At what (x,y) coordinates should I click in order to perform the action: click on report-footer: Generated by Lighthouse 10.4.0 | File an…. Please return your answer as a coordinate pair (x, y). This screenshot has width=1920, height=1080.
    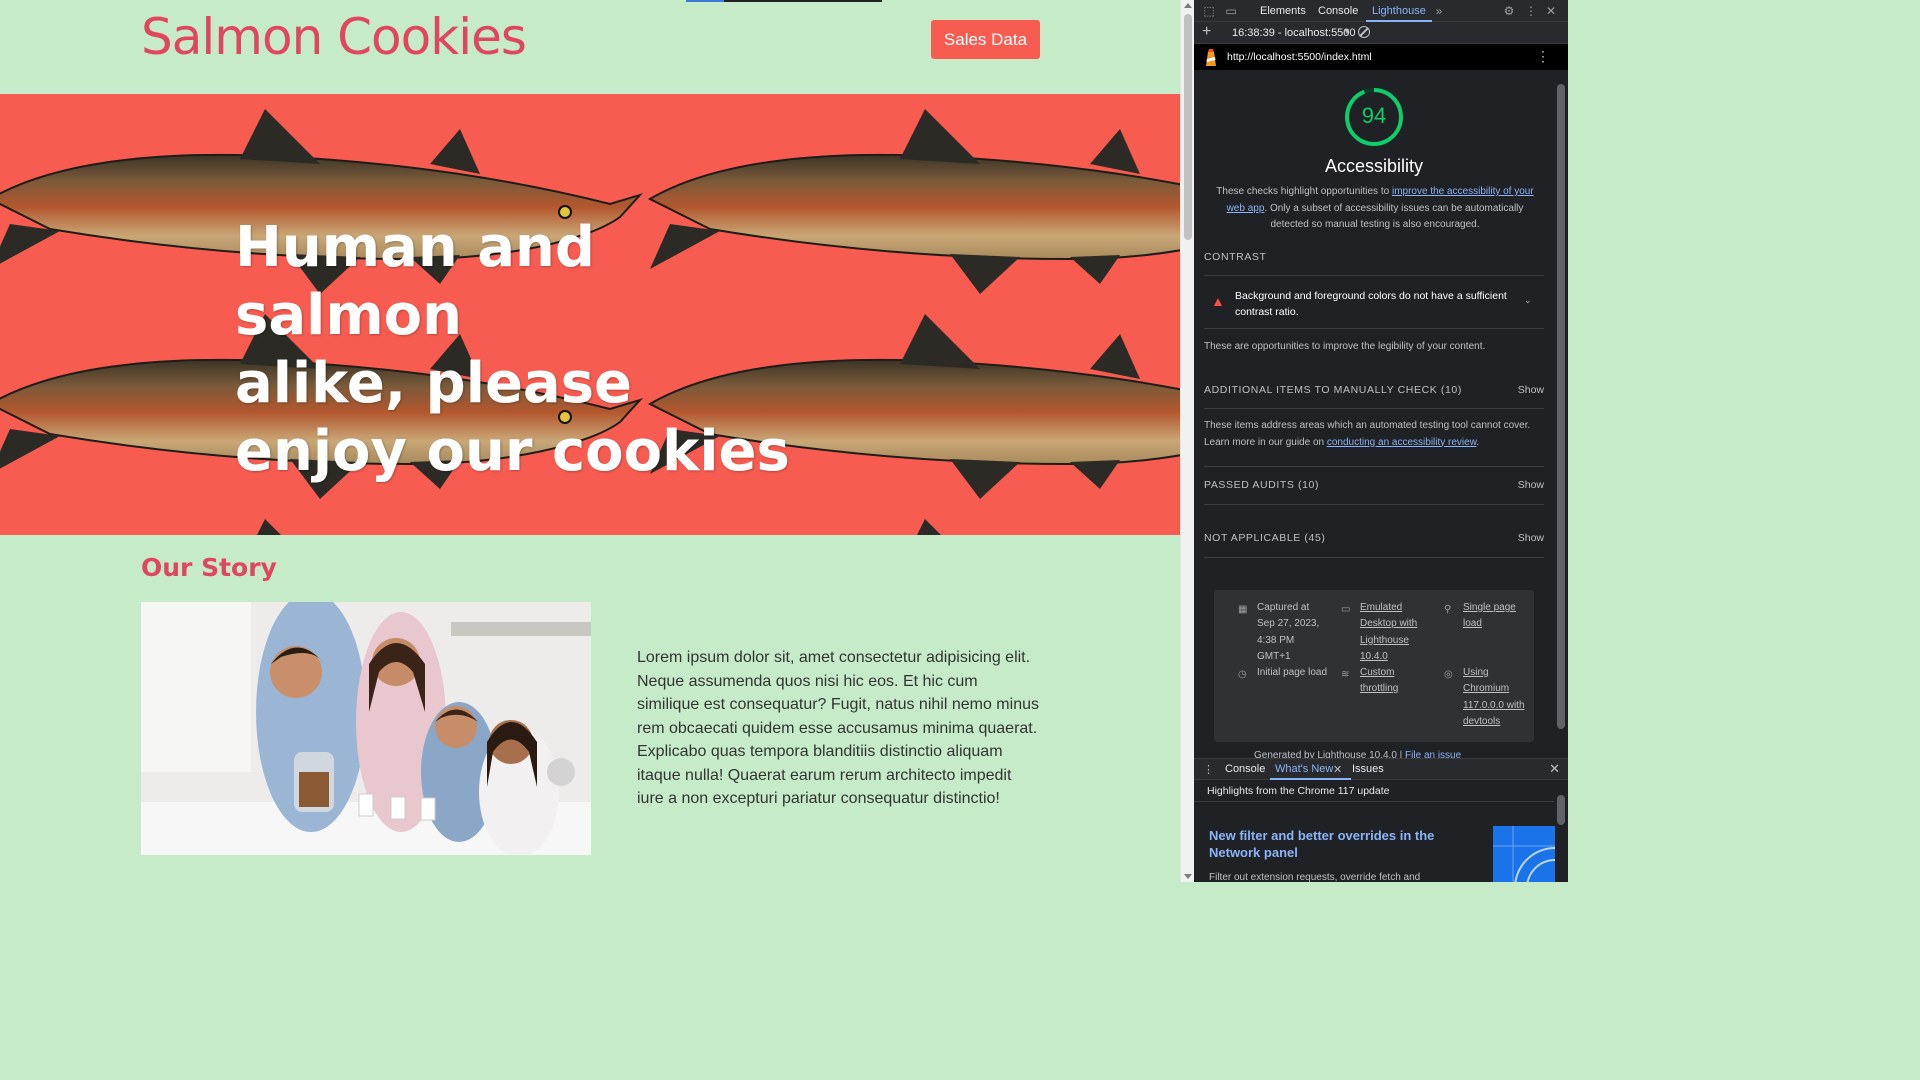
    Looking at the image, I should click on (1357, 754).